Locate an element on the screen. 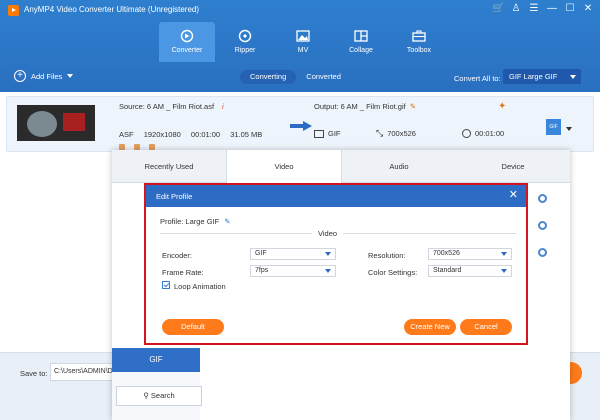 This screenshot has height=420, width=600. source-duration: 00:01:00 is located at coordinates (205, 134).